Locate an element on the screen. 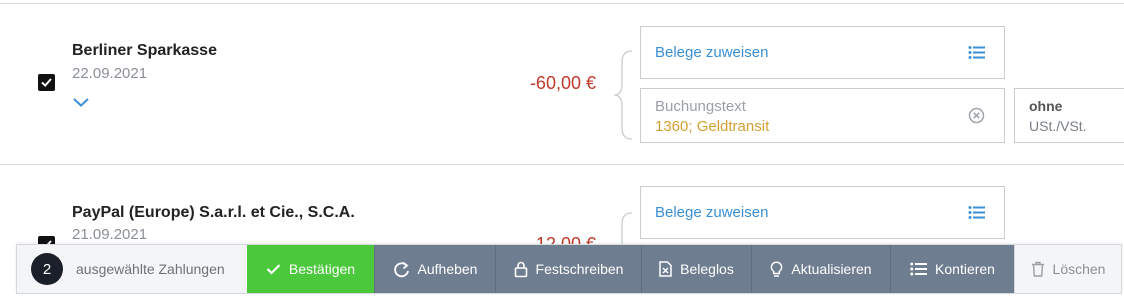 The image size is (1124, 296). tax-value: USt./VSt. is located at coordinates (1058, 126).